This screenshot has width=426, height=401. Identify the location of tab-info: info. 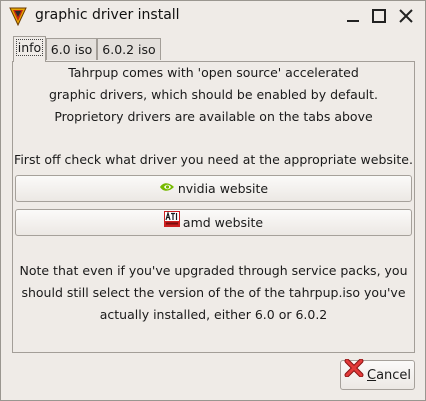
(29, 49).